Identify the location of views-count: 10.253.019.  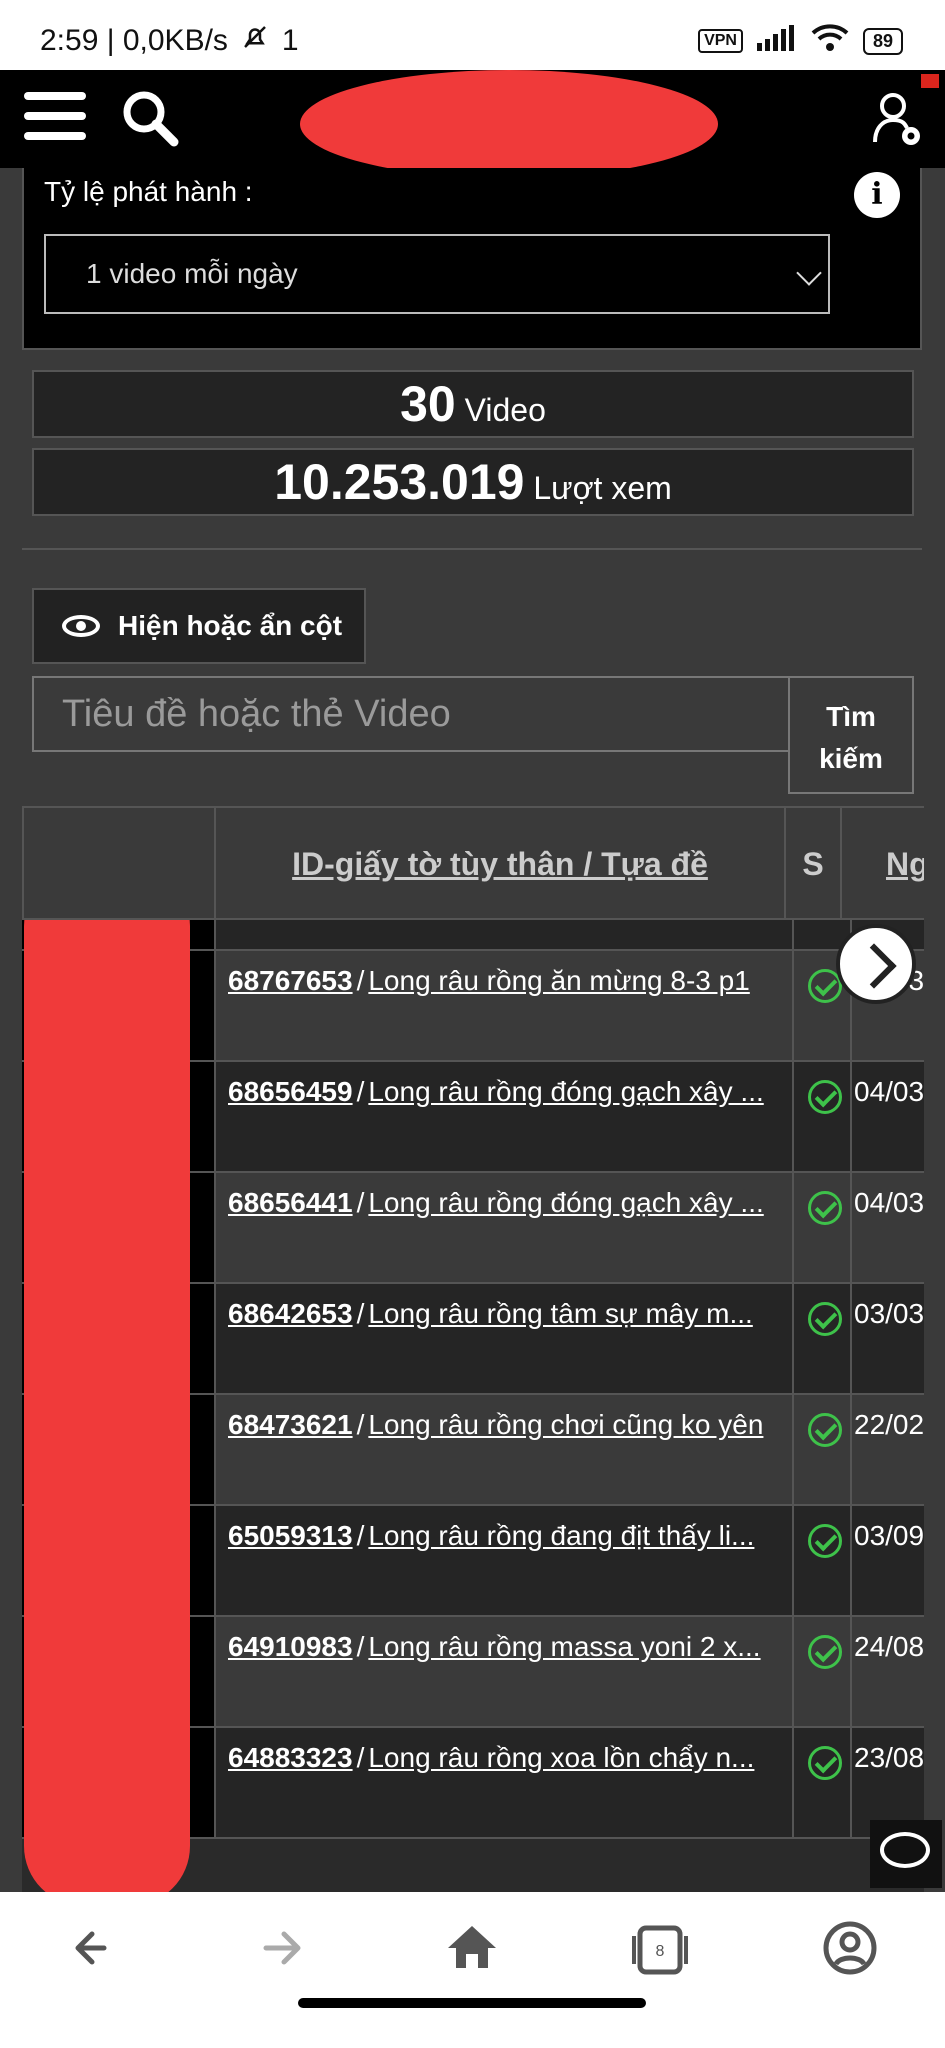
(399, 482).